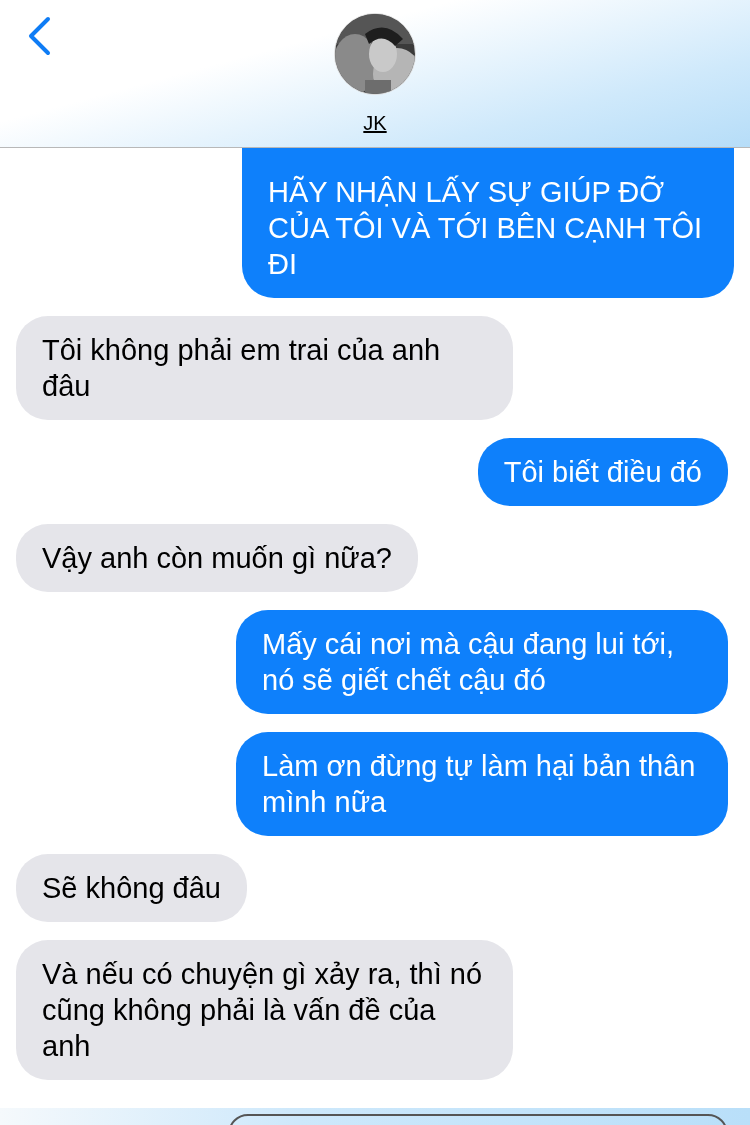 The width and height of the screenshot is (750, 1125). Describe the element at coordinates (264, 1010) in the screenshot. I see `received-message: Và nếu có chuyện gì xảy ra, thì nó cũng không phải là vấn đề của anh` at that location.